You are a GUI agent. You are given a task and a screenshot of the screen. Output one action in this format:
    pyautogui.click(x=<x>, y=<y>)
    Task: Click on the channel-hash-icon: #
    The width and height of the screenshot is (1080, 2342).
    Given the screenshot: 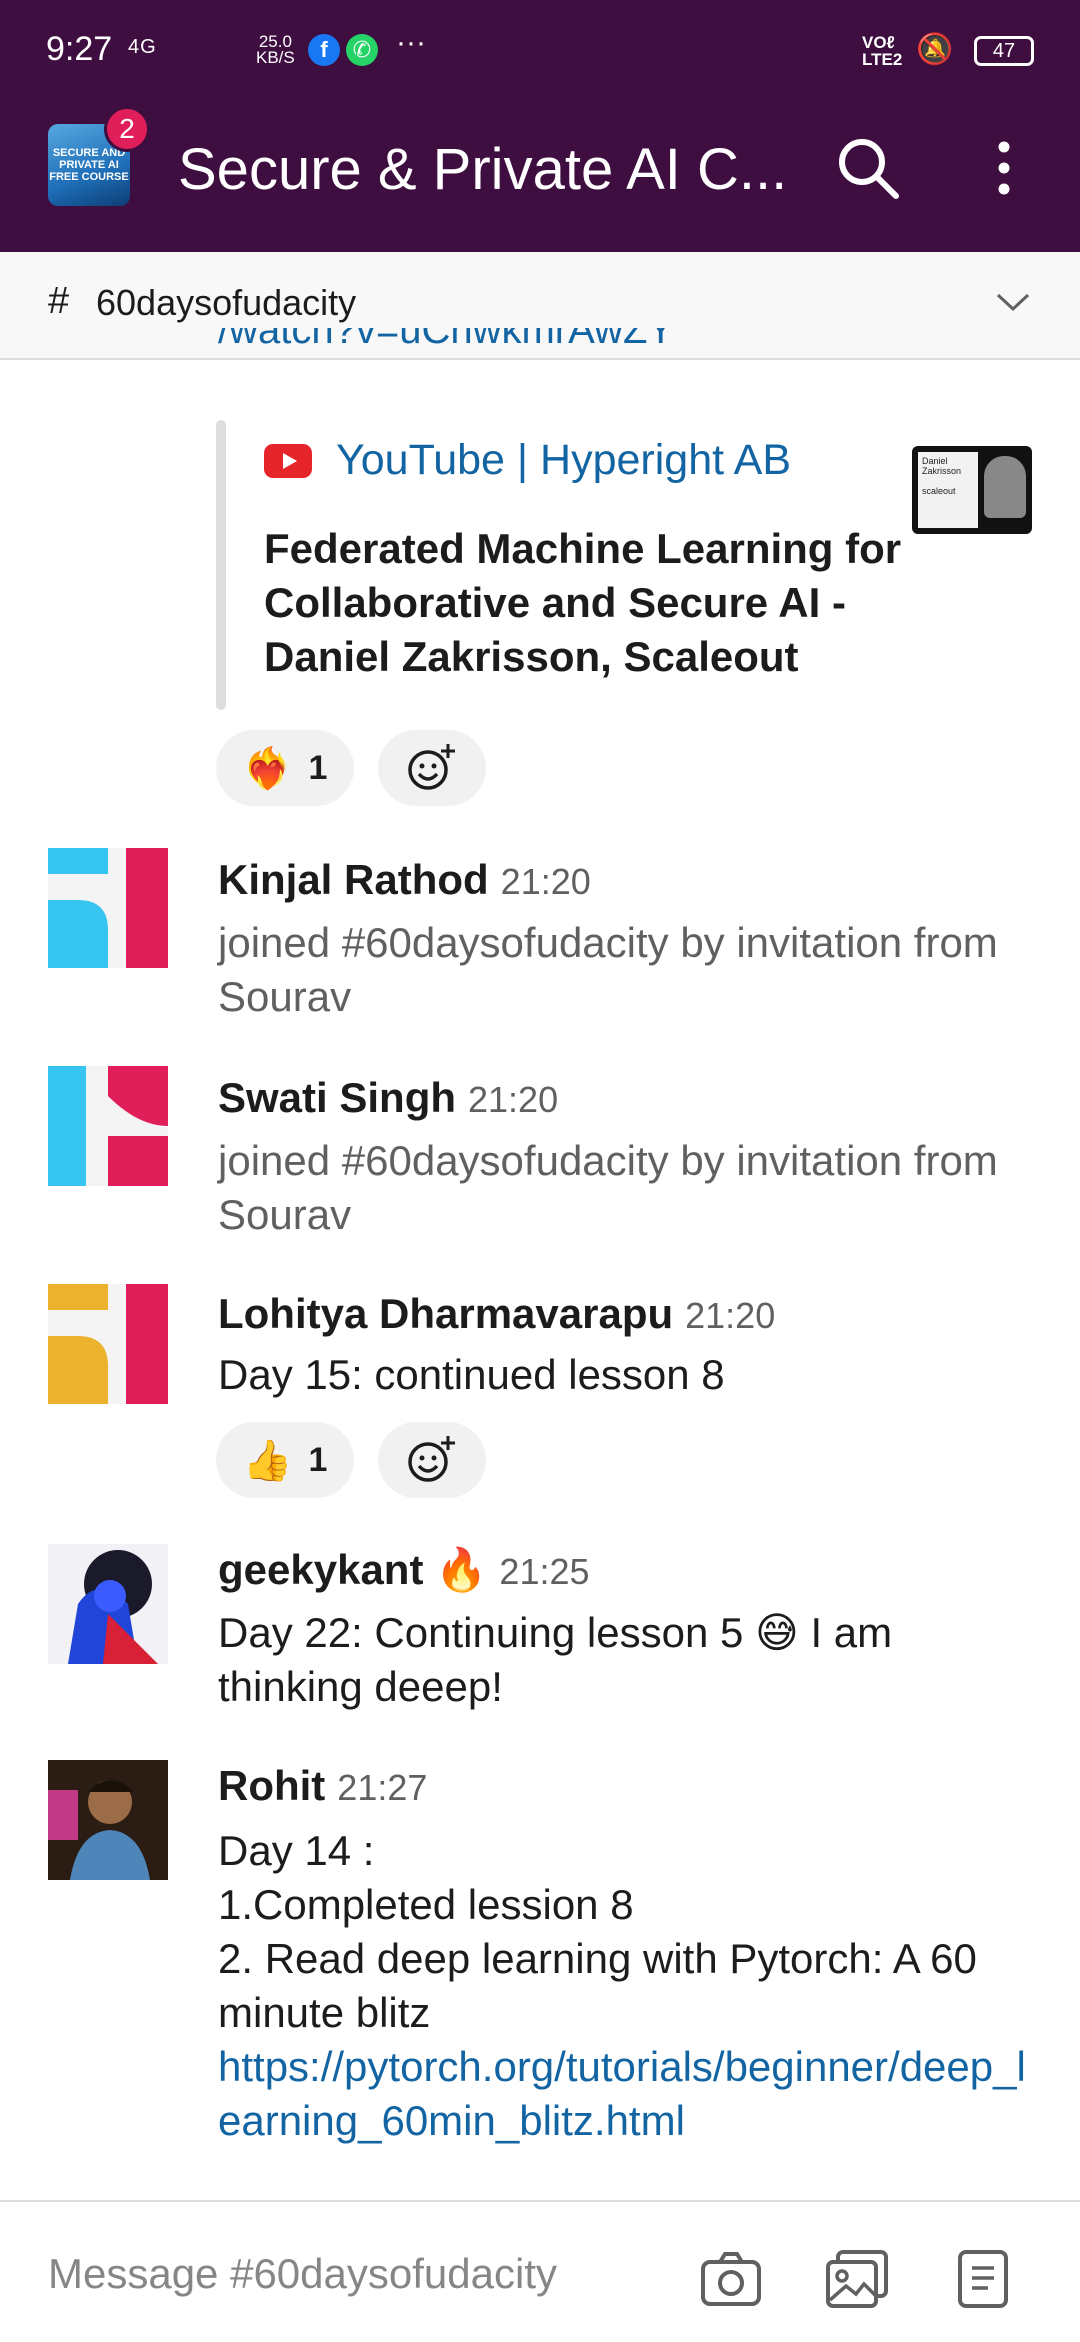 What is the action you would take?
    pyautogui.click(x=59, y=301)
    